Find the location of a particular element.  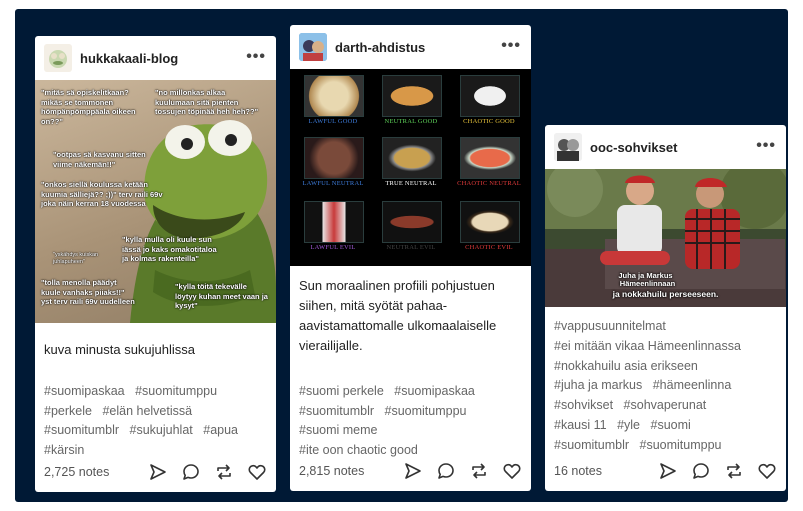

subtitle-text: ja nokkahuilu perseeseen. is located at coordinates (665, 294).